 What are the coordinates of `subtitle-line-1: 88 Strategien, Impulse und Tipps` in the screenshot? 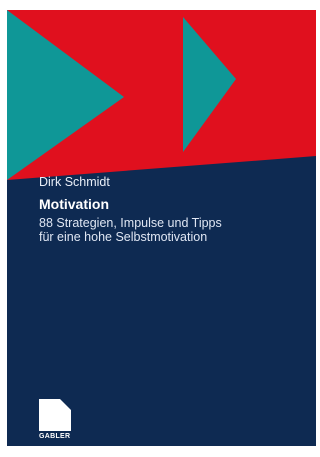 It's located at (130, 223).